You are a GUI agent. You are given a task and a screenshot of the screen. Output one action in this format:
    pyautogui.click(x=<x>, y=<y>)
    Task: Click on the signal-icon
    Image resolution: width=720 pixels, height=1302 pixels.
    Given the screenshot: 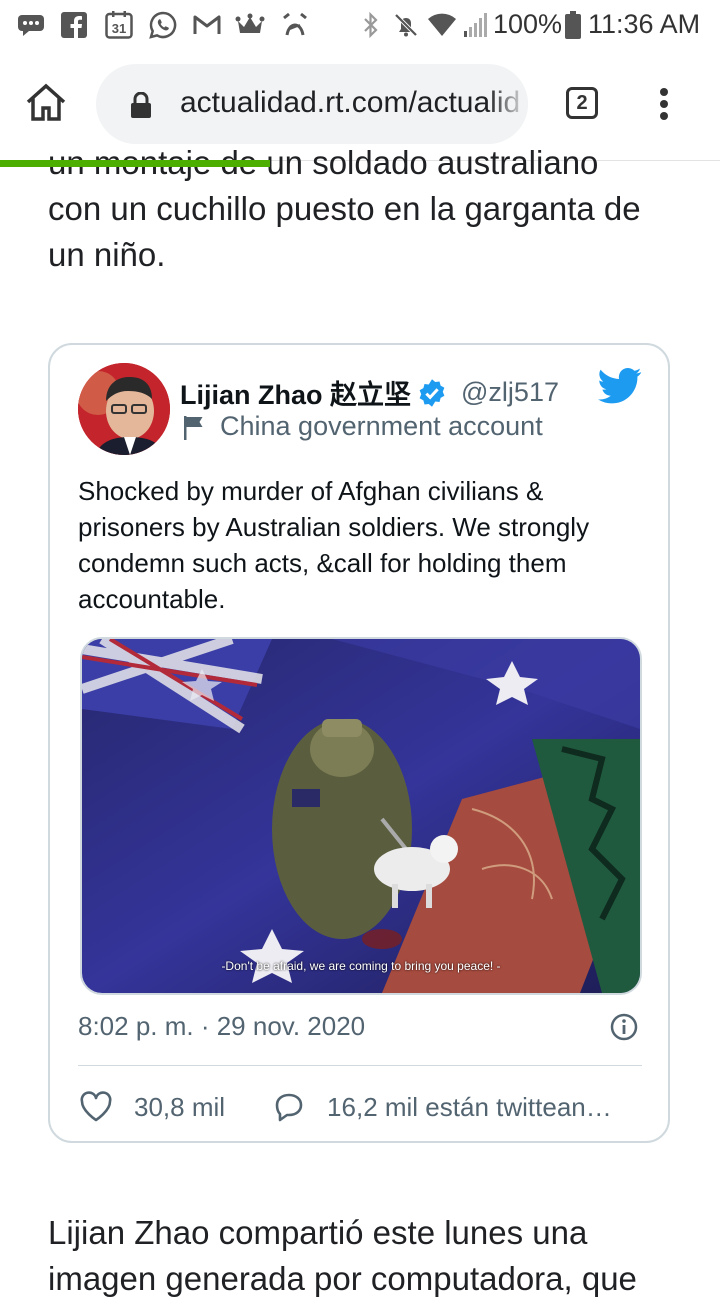 What is the action you would take?
    pyautogui.click(x=475, y=25)
    